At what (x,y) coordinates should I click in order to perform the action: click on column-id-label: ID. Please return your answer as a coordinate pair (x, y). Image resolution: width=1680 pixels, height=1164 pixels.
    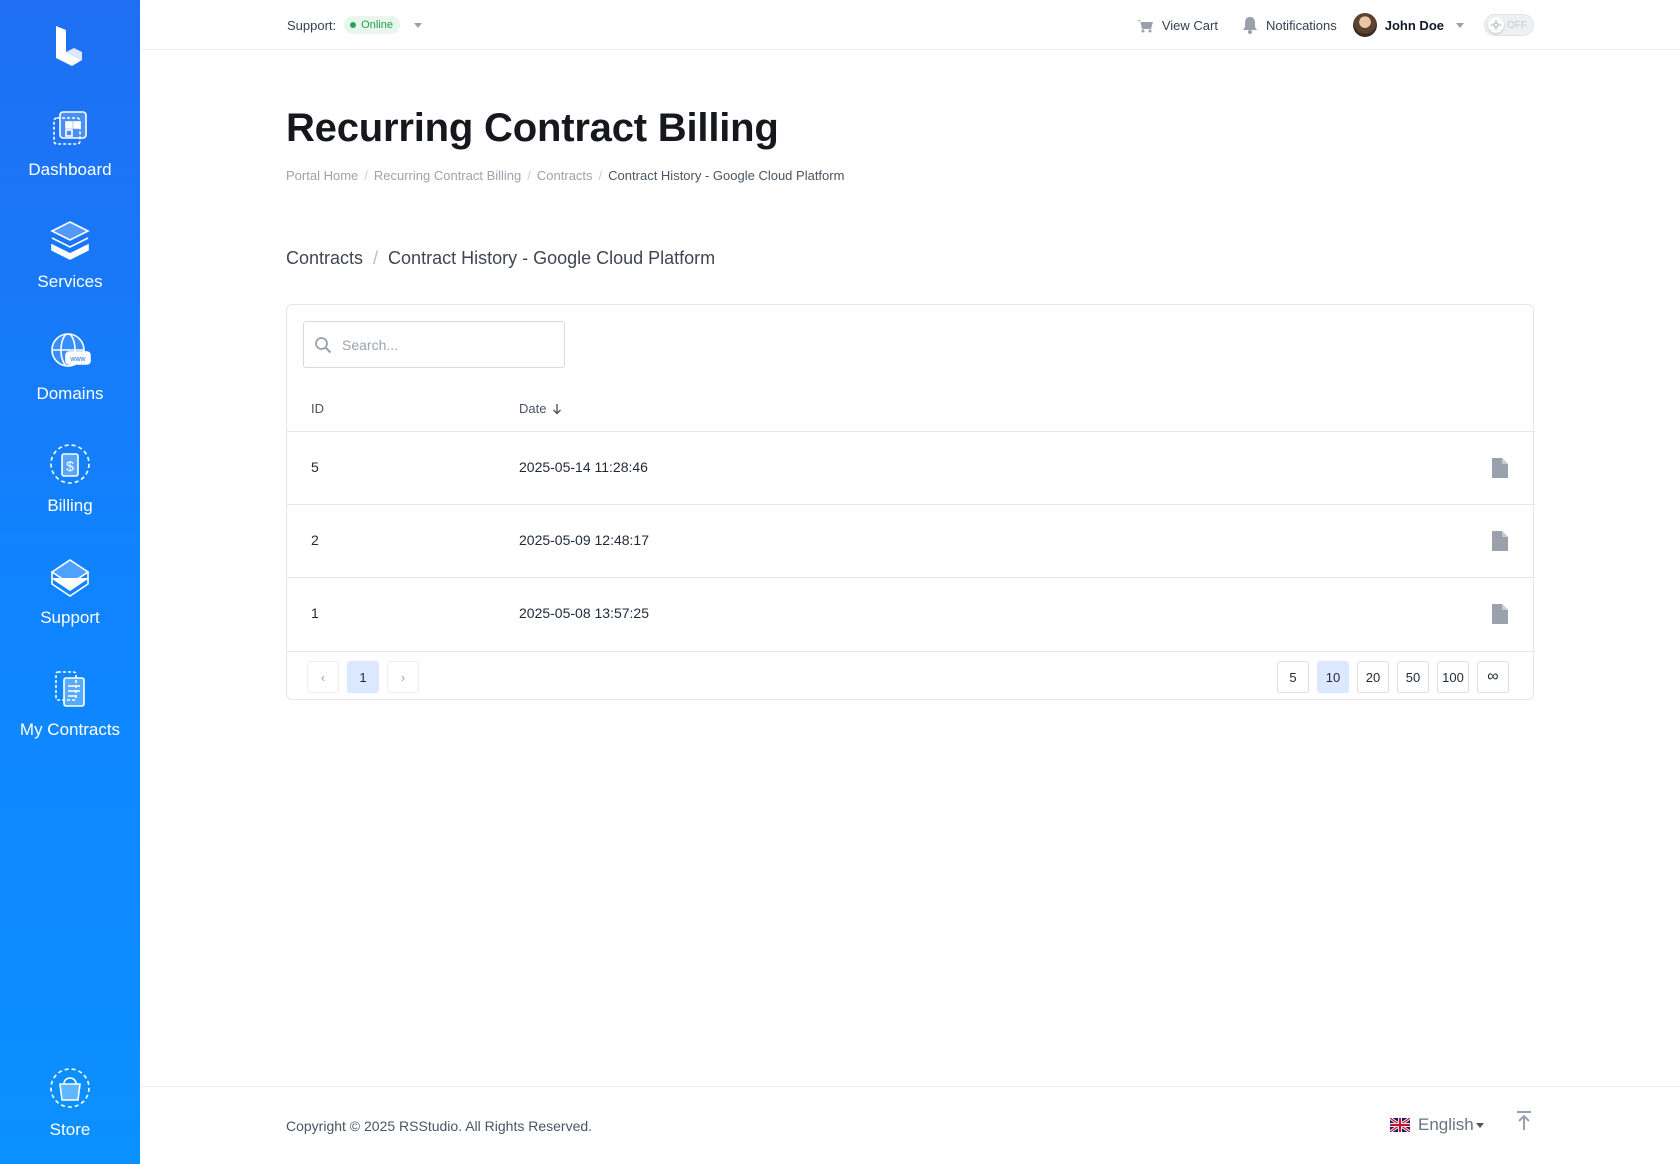
    Looking at the image, I should click on (317, 408).